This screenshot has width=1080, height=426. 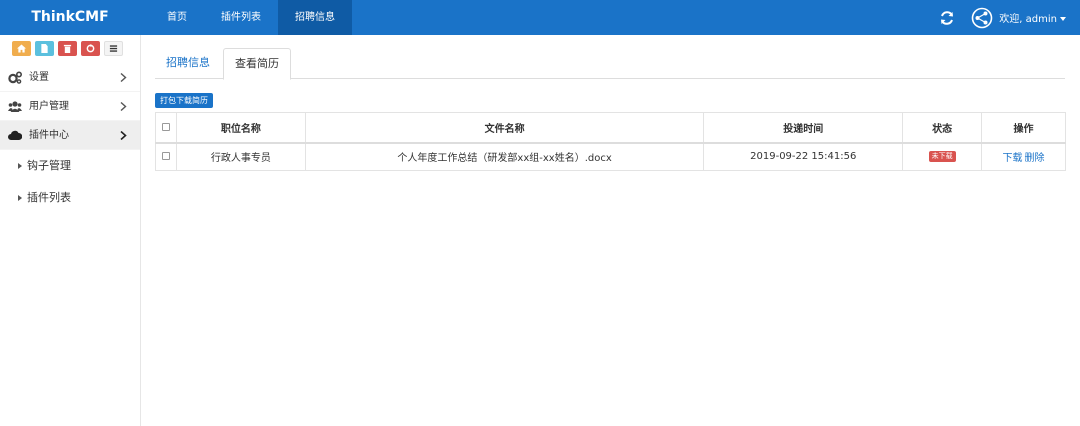 I want to click on nav-item-plugin-list: 插件列表, so click(x=241, y=17).